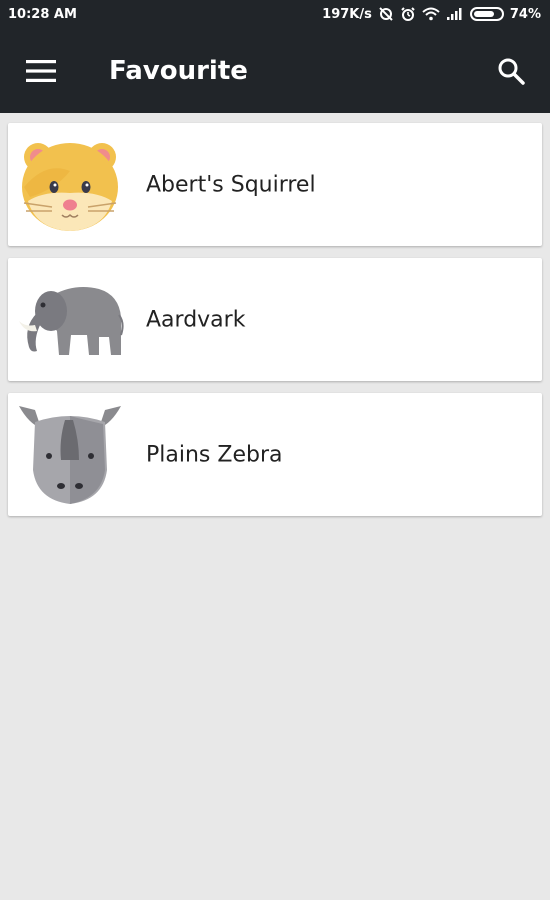 The height and width of the screenshot is (900, 550). What do you see at coordinates (275, 319) in the screenshot?
I see `list-item: Aardvark` at bounding box center [275, 319].